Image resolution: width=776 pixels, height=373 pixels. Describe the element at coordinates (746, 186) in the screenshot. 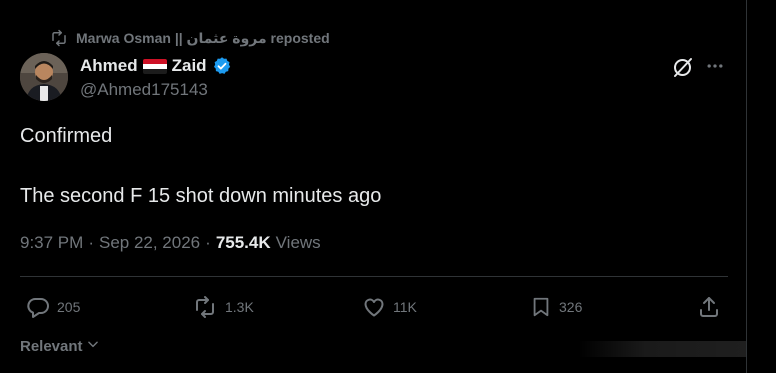

I see `timeline-border` at that location.